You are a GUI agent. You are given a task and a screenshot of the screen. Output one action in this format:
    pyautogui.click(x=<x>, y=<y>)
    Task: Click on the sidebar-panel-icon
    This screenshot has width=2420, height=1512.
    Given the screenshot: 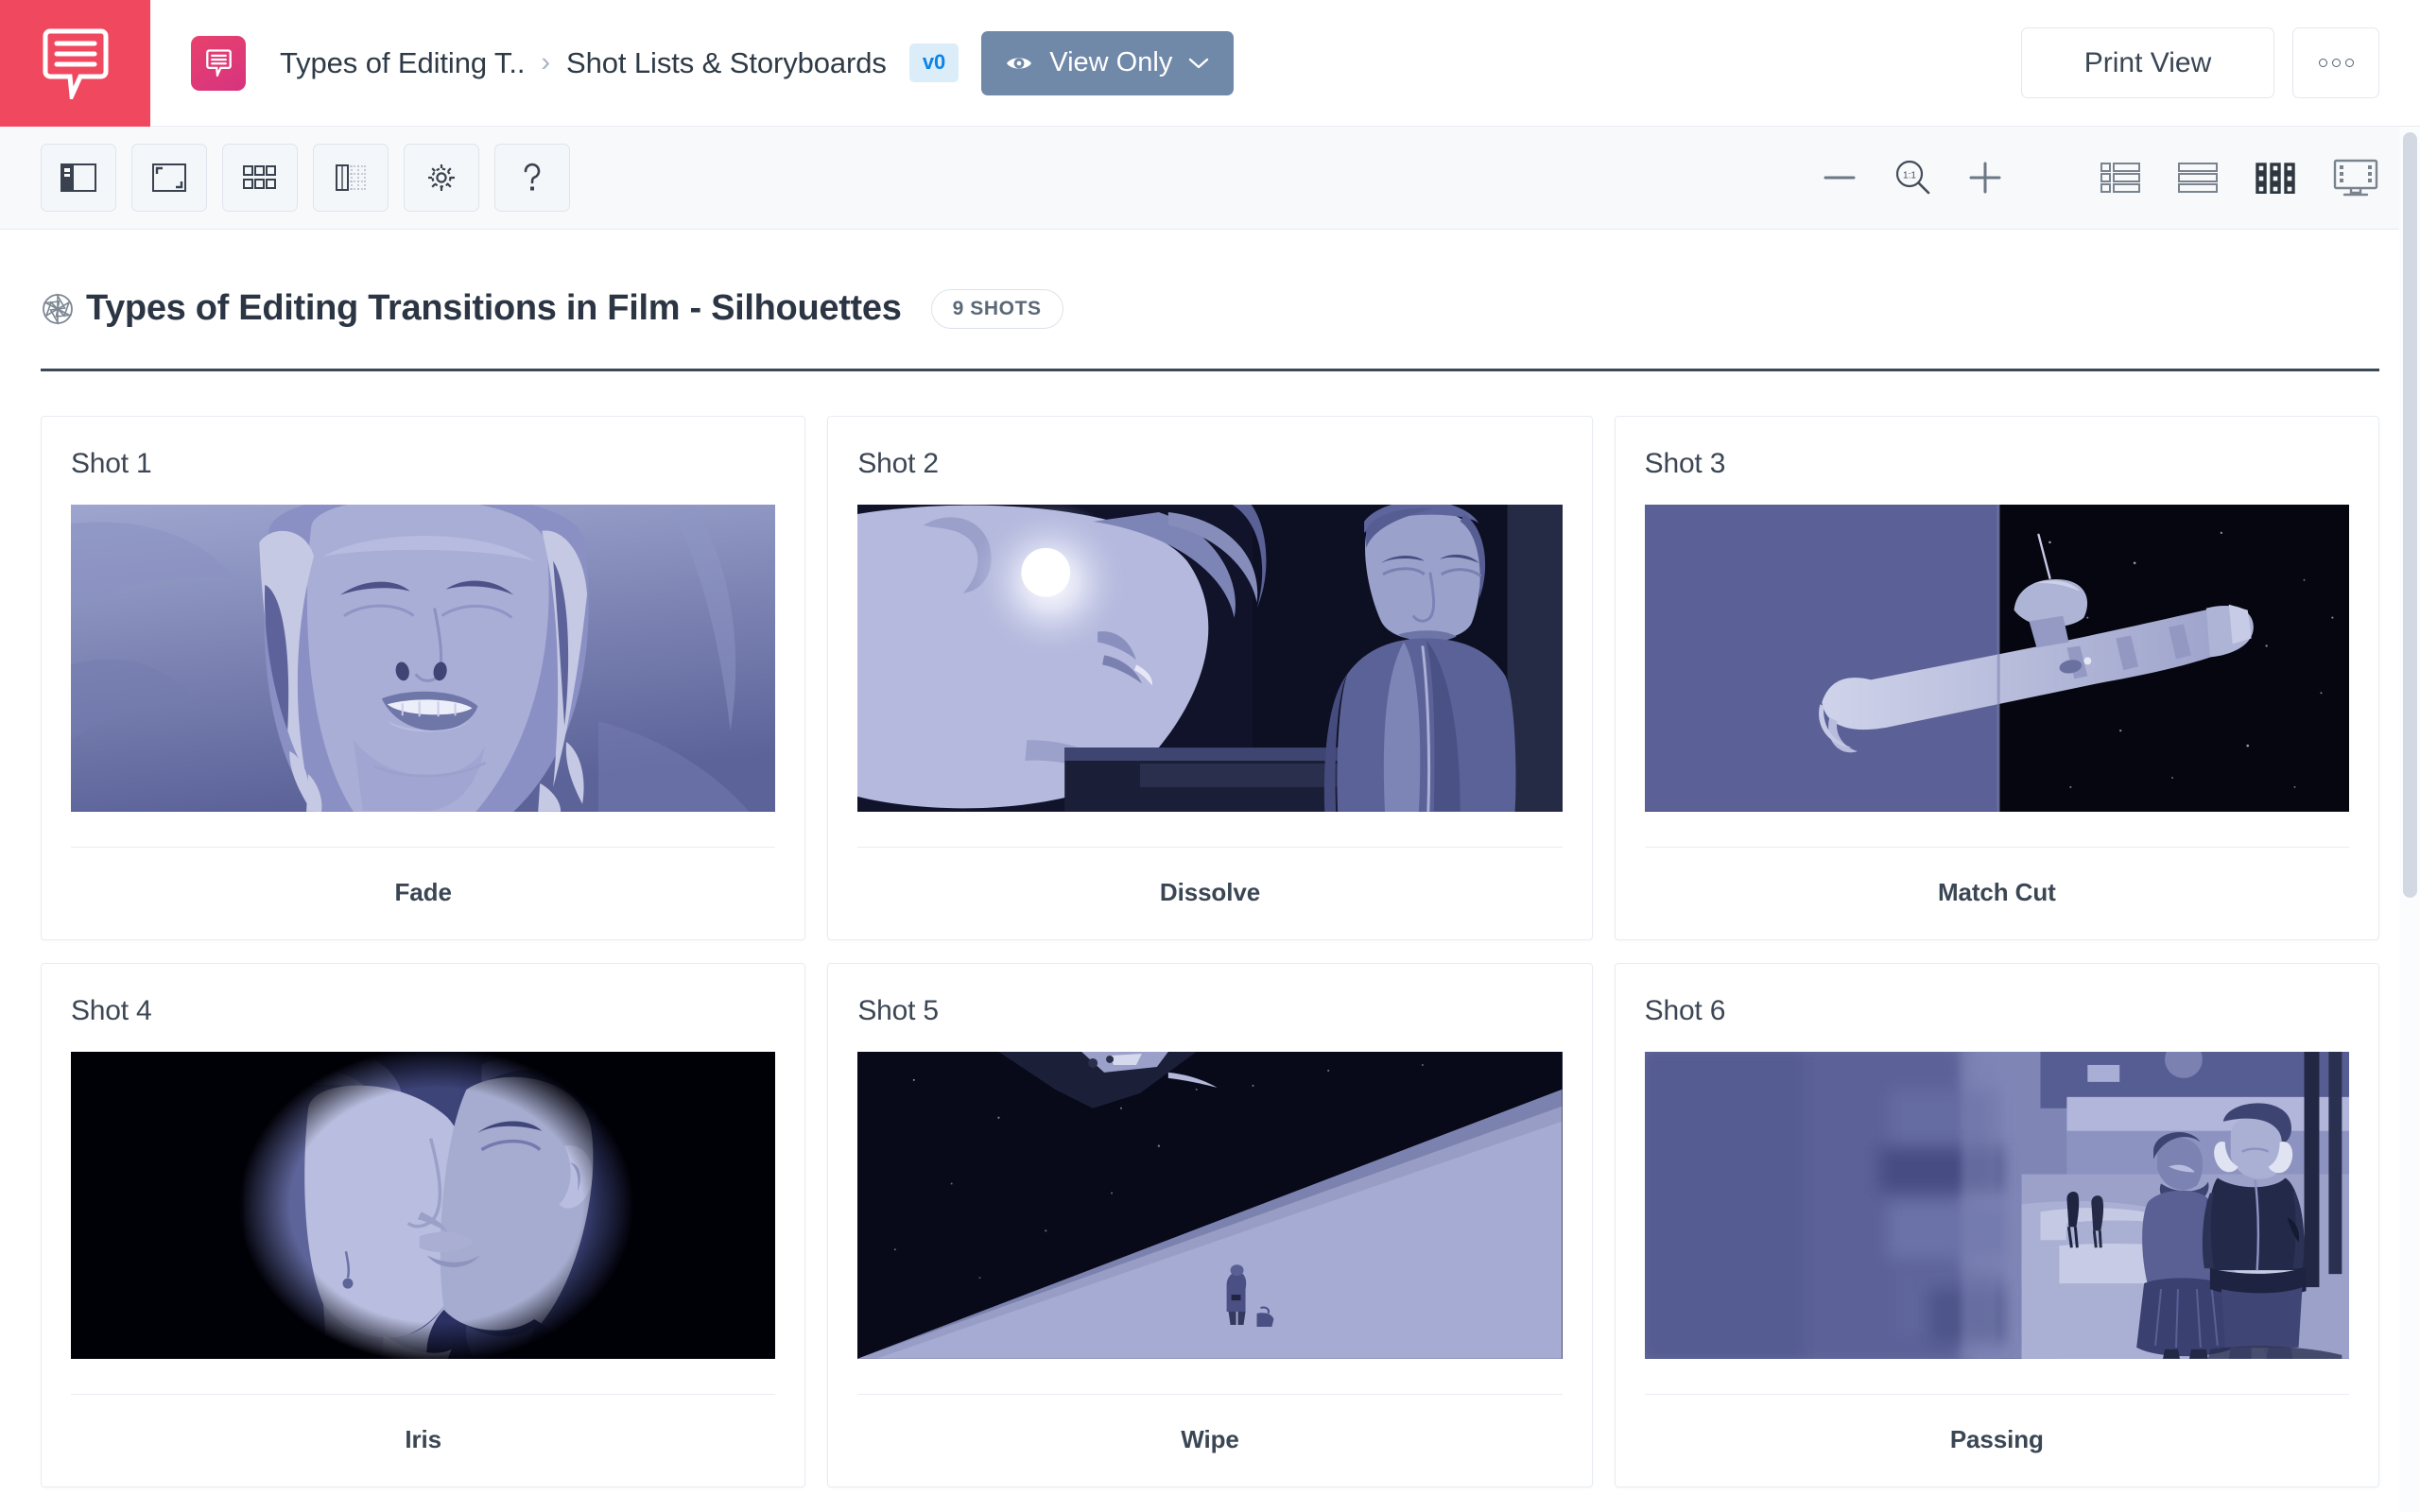 What is the action you would take?
    pyautogui.click(x=78, y=177)
    